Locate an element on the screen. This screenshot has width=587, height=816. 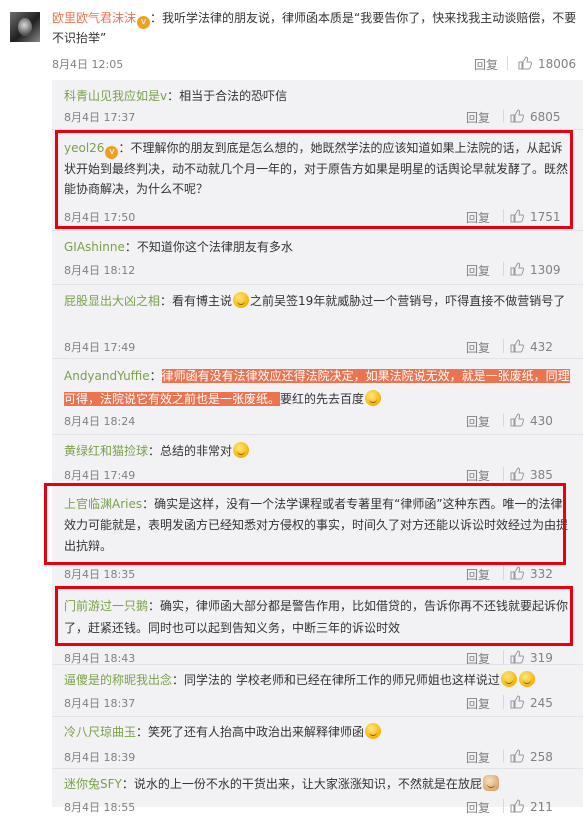
like-button: 18006 is located at coordinates (547, 63).